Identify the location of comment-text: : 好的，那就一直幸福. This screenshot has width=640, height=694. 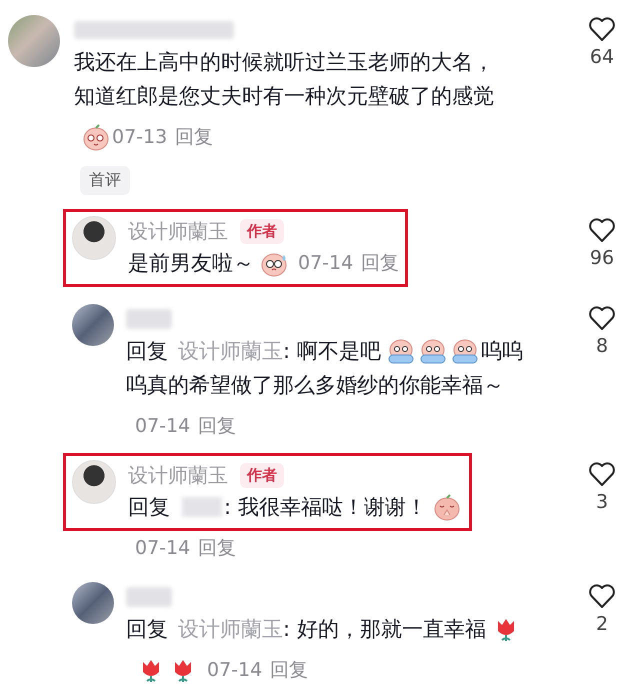
(384, 629).